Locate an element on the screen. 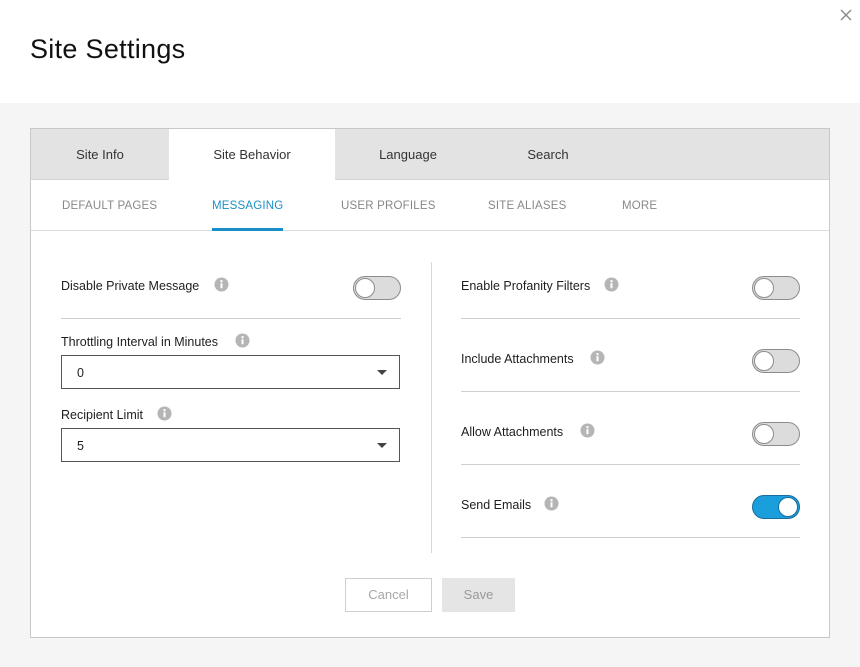  include-attachments-label: Include Attachments is located at coordinates (517, 359).